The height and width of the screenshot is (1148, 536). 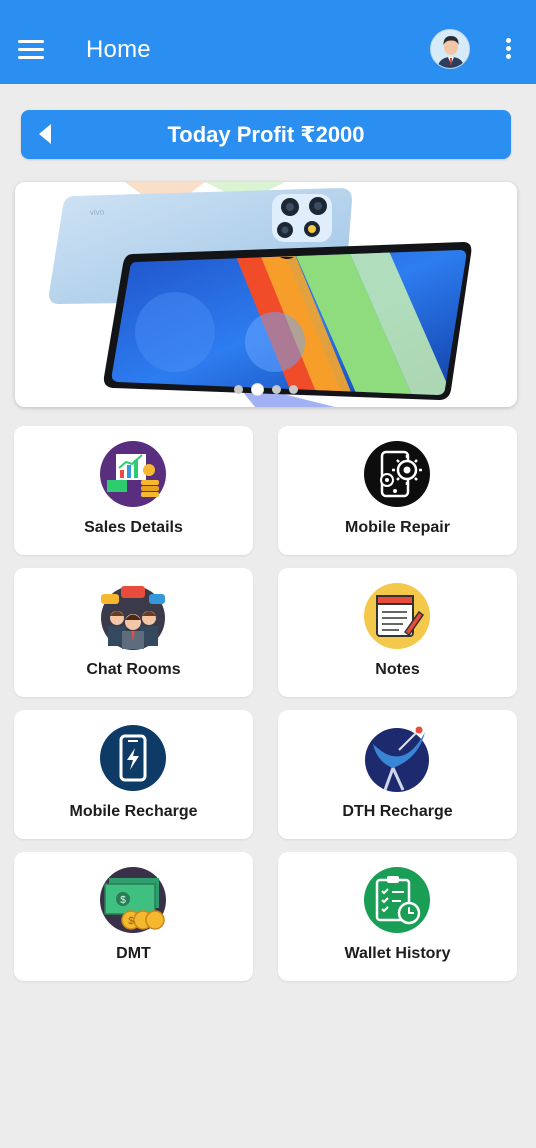 What do you see at coordinates (133, 669) in the screenshot?
I see `tile-label: Chat Rooms` at bounding box center [133, 669].